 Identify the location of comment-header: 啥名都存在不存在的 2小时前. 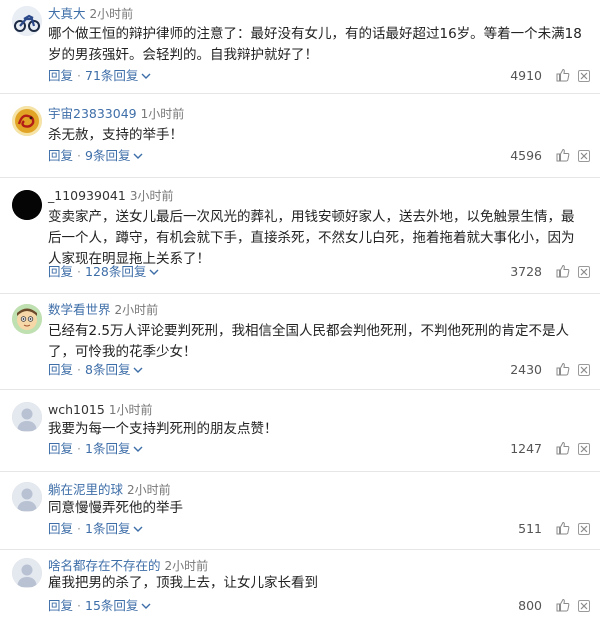
(128, 566).